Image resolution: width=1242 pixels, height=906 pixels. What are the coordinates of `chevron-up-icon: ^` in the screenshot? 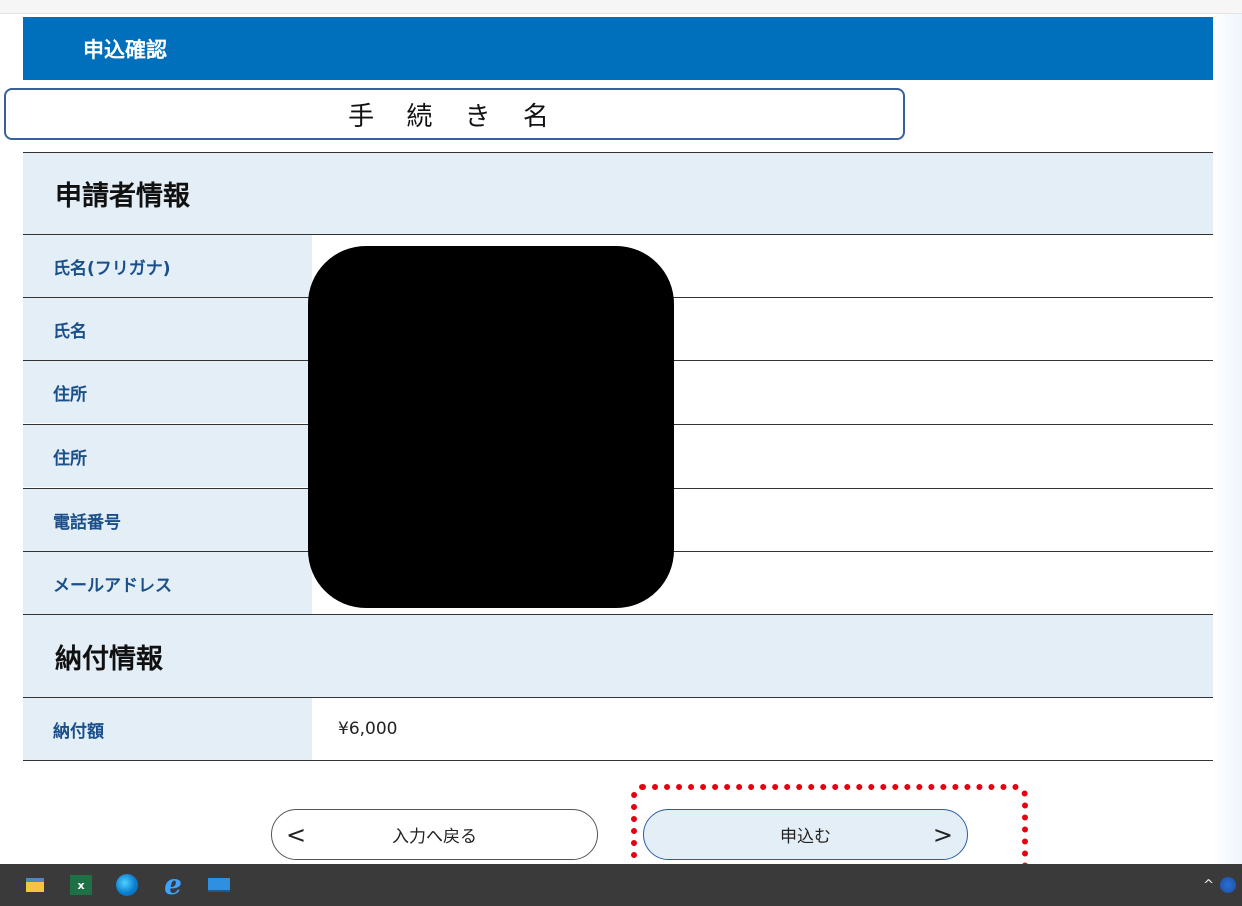 It's located at (1208, 885).